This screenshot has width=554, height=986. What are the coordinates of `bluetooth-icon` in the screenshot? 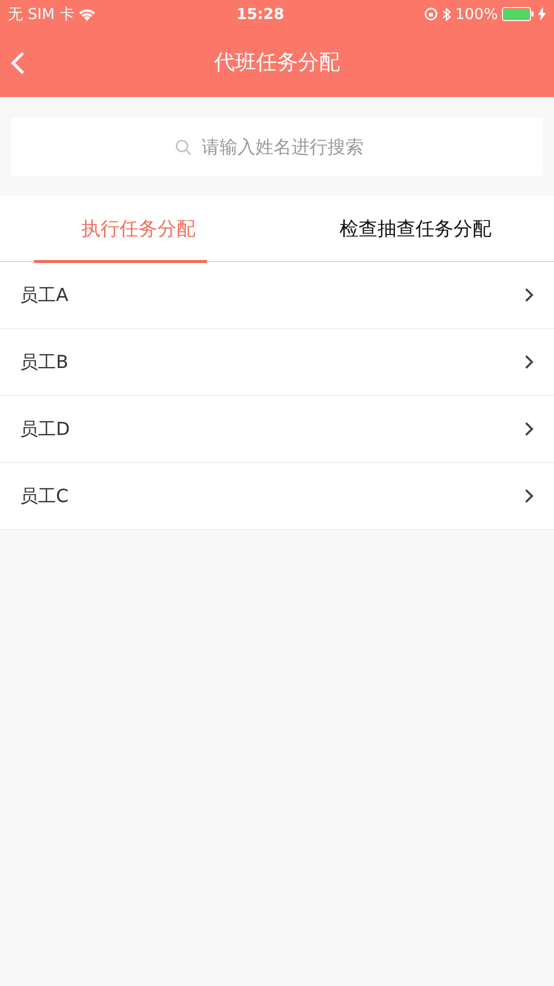 It's located at (447, 14).